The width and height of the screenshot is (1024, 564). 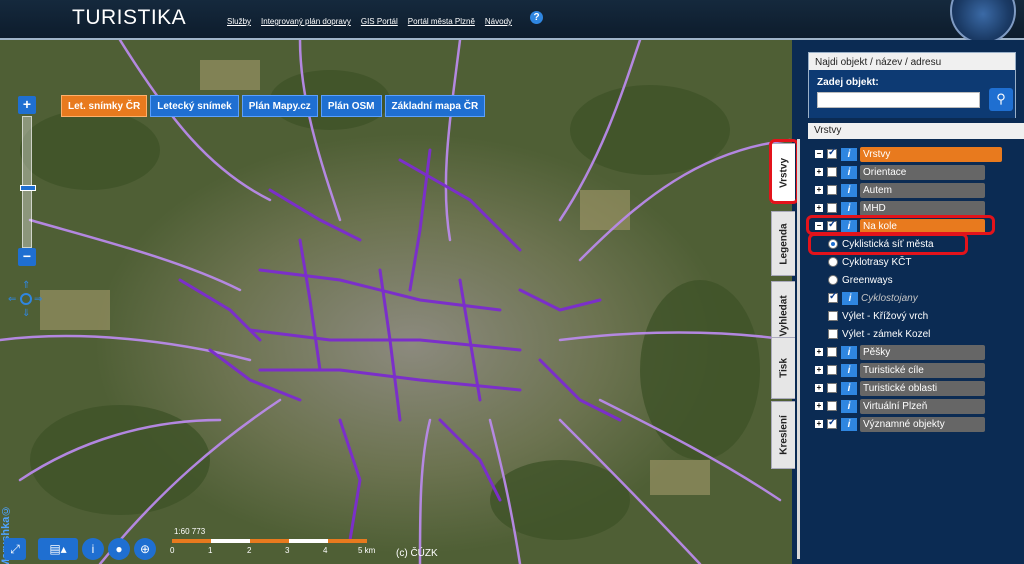 What do you see at coordinates (26, 313) in the screenshot?
I see `pan-down-icon: ⇓` at bounding box center [26, 313].